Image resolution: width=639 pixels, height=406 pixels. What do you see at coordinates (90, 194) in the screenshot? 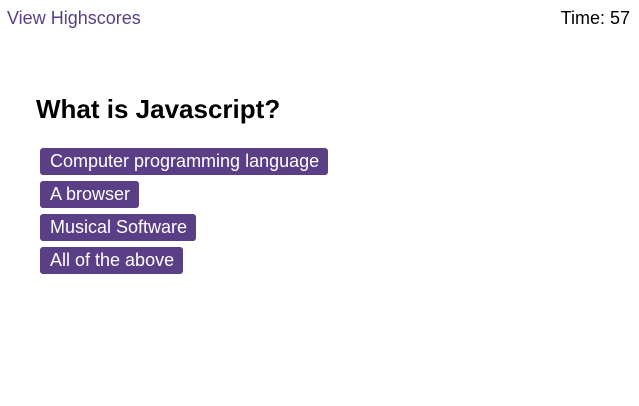
I see `answer-button-a-browser: A browser` at bounding box center [90, 194].